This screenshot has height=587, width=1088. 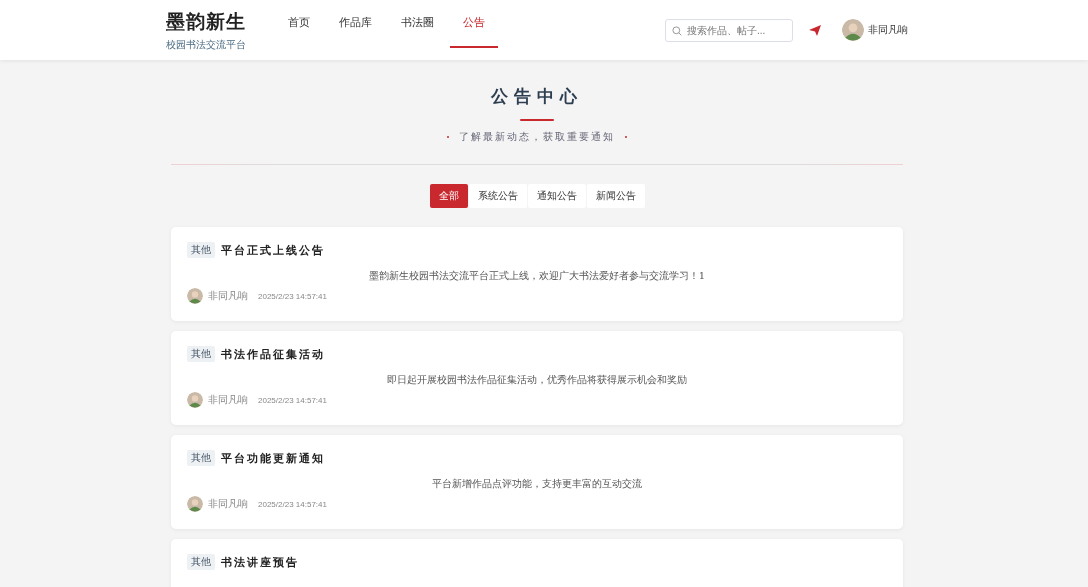 What do you see at coordinates (299, 24) in the screenshot?
I see `nav-link: 首页` at bounding box center [299, 24].